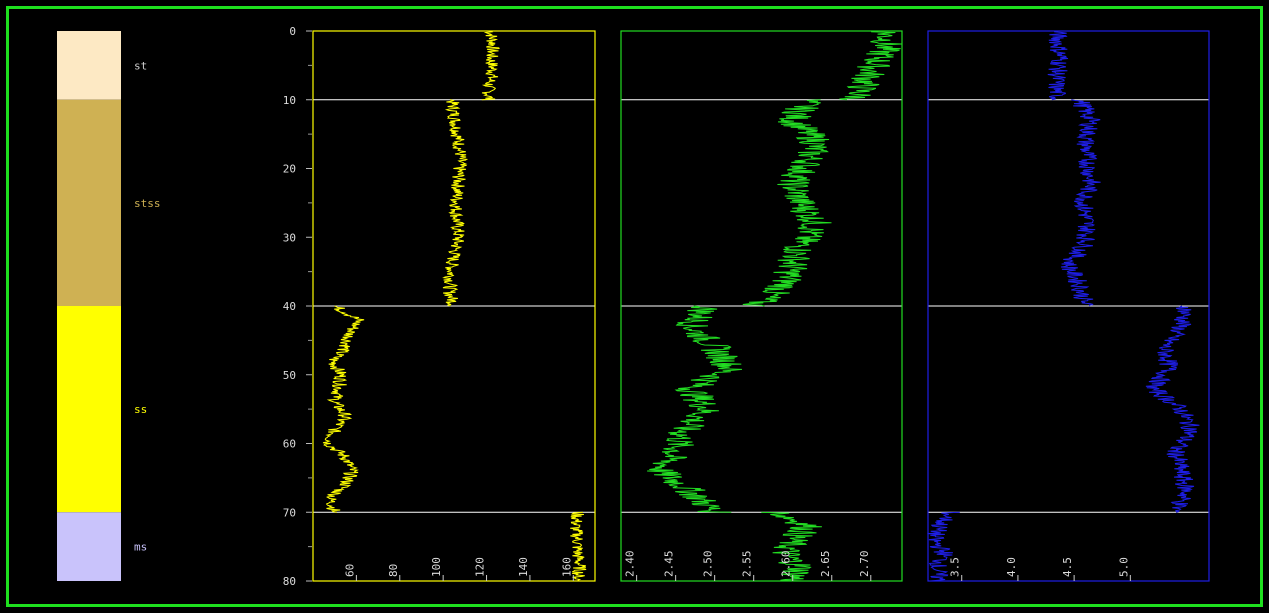  Describe the element at coordinates (89, 409) in the screenshot. I see `lithology-ss-block` at that location.